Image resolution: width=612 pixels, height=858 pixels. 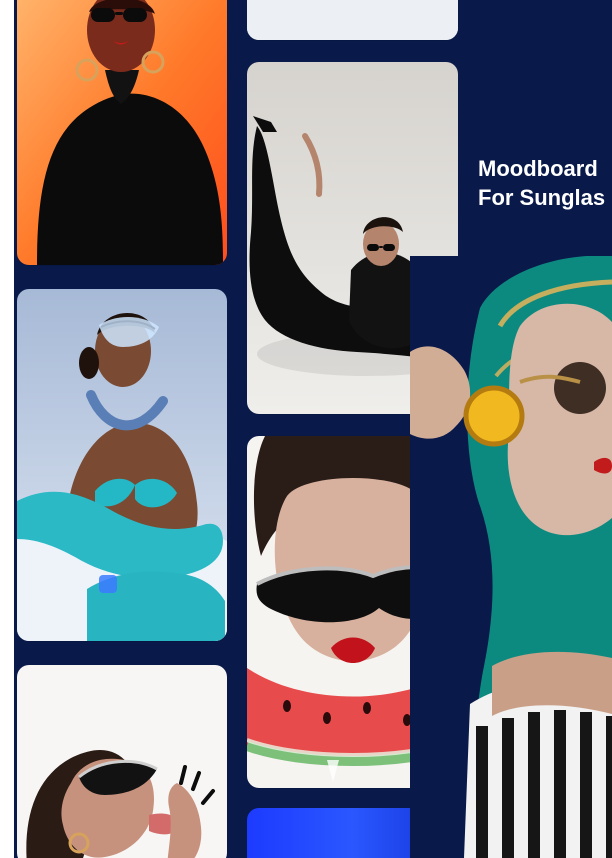 I want to click on tongue-out-image, so click(x=122, y=761).